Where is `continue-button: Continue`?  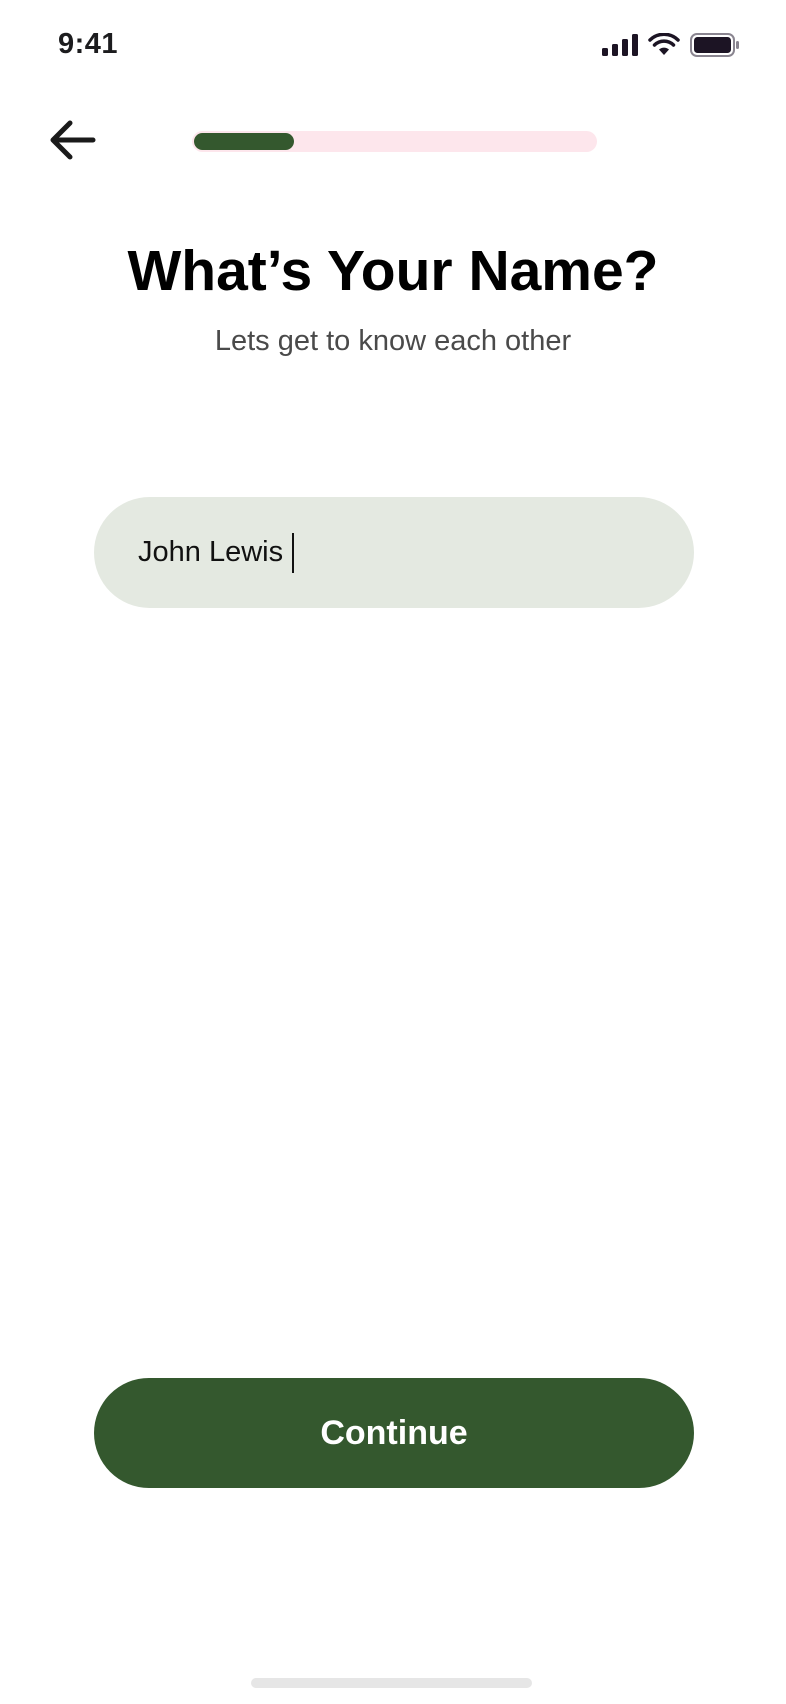
continue-button: Continue is located at coordinates (394, 1433).